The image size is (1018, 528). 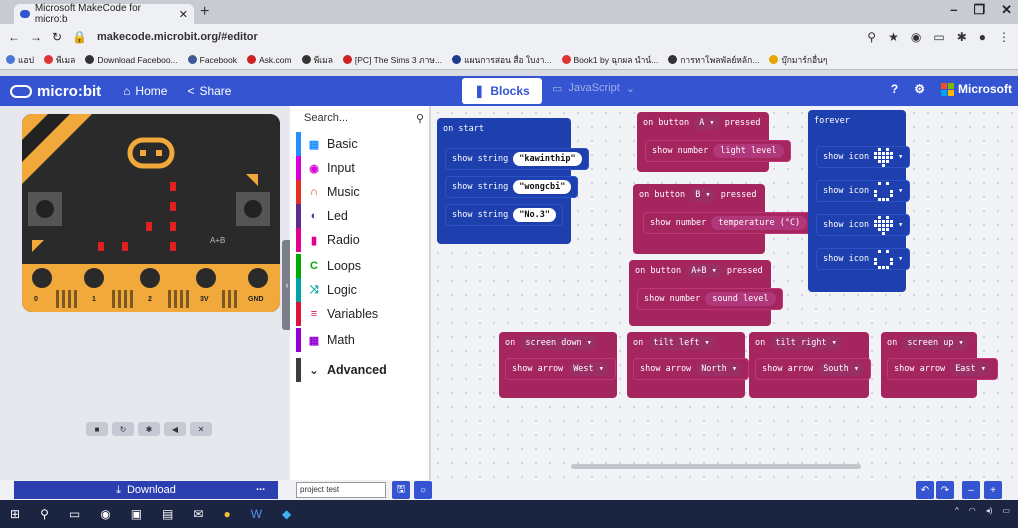 I want to click on show-number-block-ab: show number sound level, so click(x=710, y=299).